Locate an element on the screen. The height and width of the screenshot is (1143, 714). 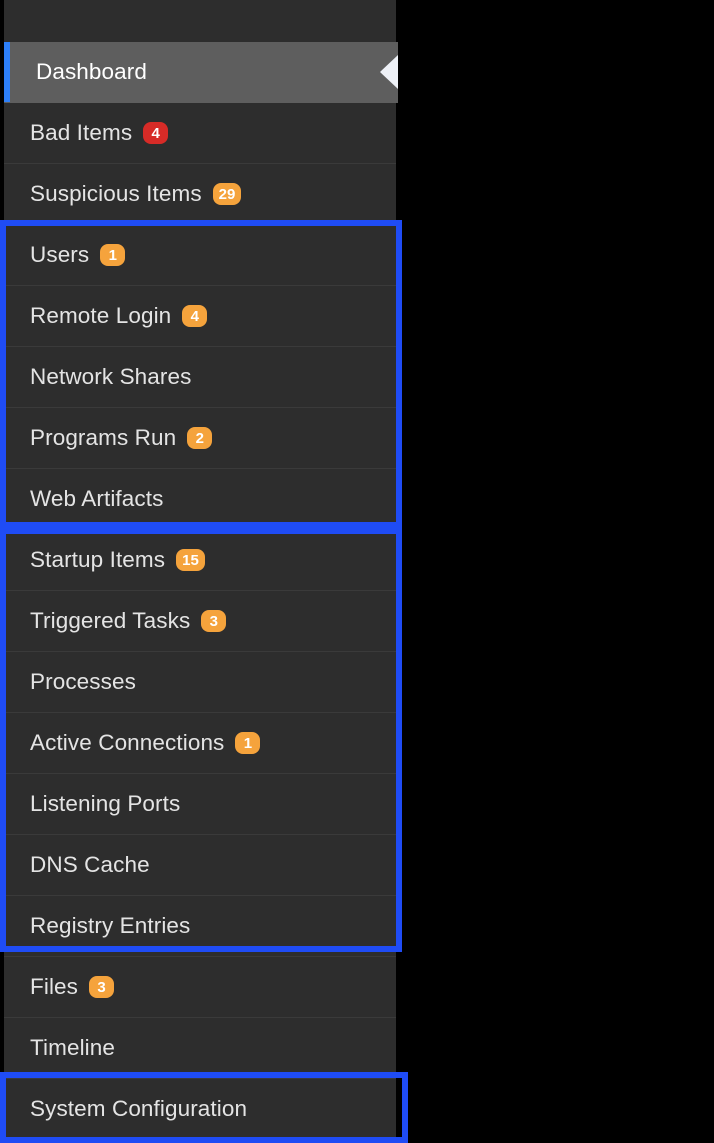
sidebar-item-label: Suspicious Items is located at coordinates (116, 193).